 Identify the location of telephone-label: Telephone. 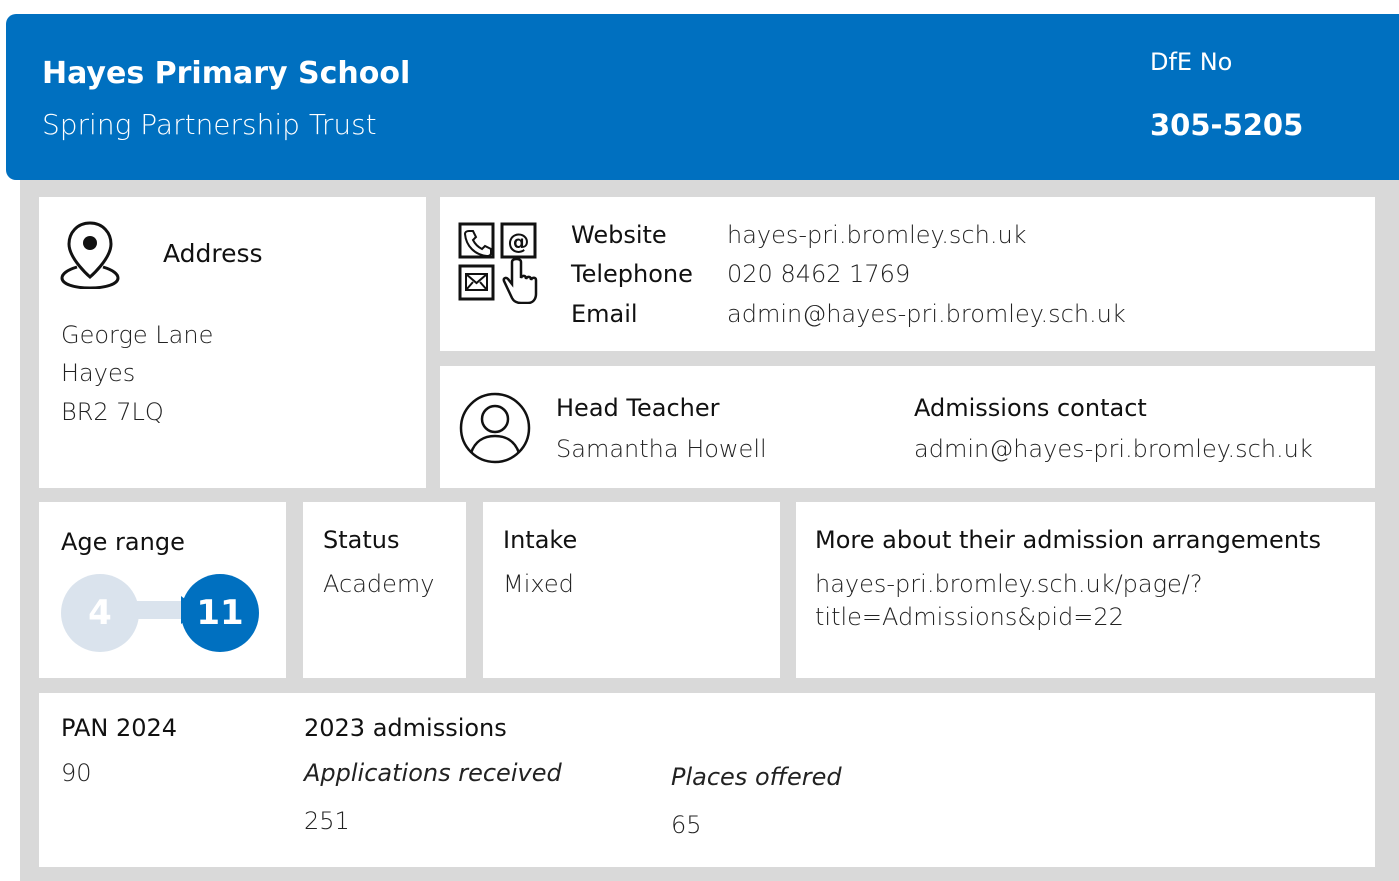
(632, 274).